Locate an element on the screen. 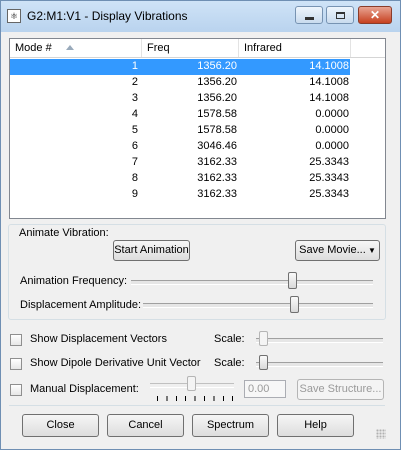  displacement-amplitude-label: Displacement Amplitude: is located at coordinates (81, 305).